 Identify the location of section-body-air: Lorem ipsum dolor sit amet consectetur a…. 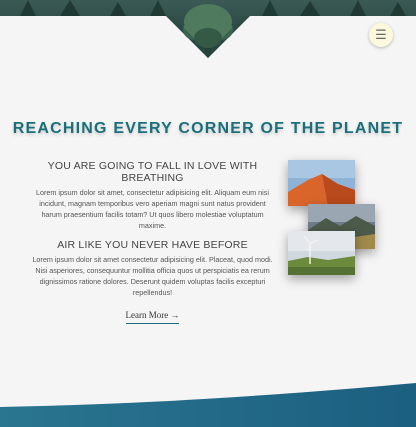
(152, 276).